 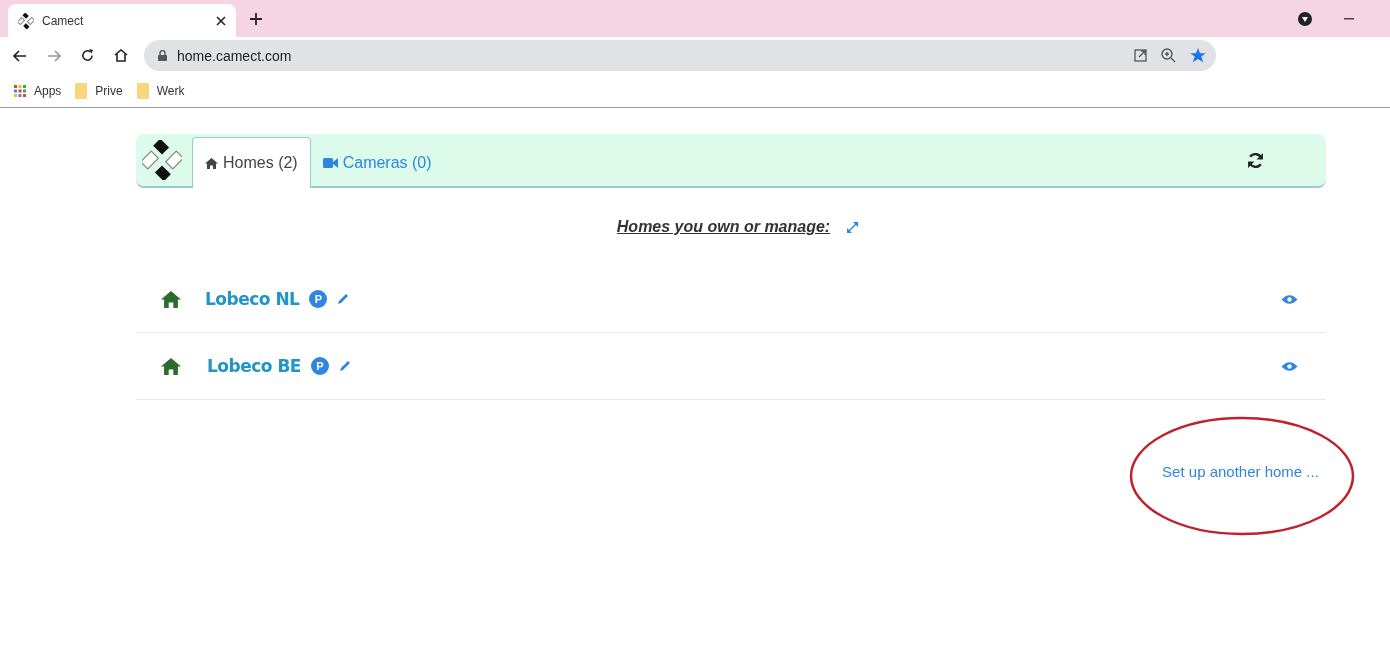 I want to click on address-bar: home.camect.com, so click(x=680, y=55).